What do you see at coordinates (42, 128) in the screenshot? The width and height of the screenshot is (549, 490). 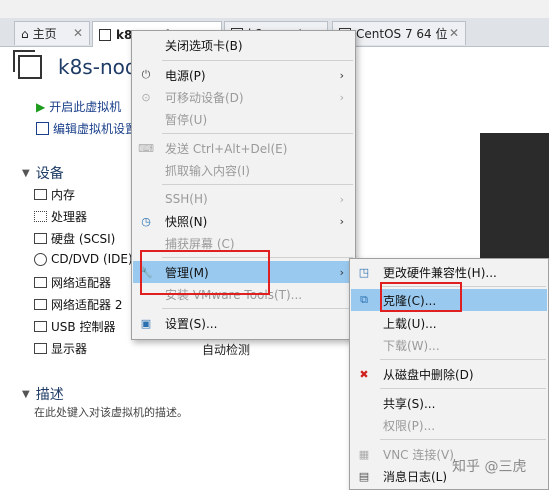 I see `edit-settings-icon` at bounding box center [42, 128].